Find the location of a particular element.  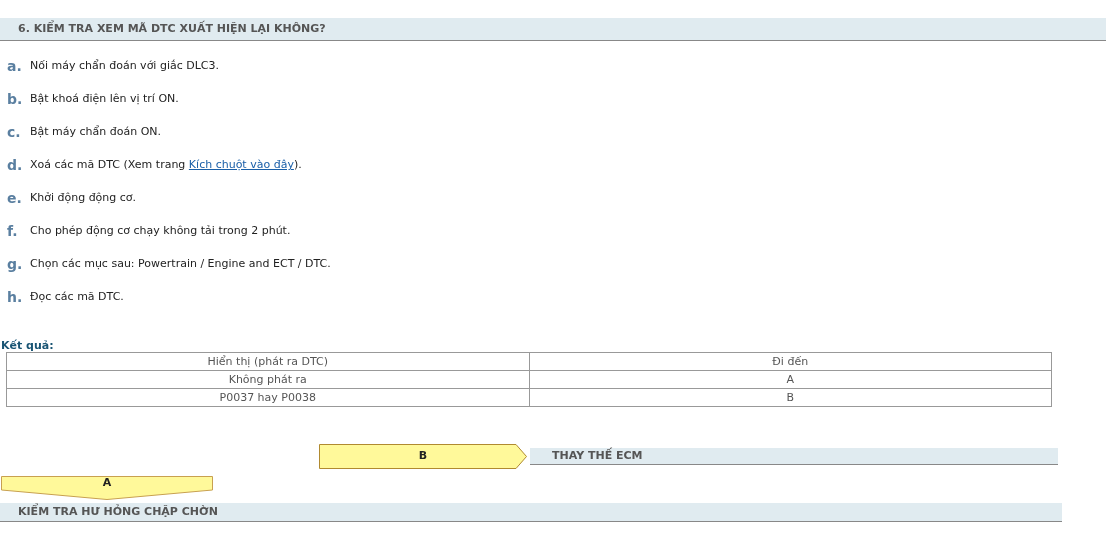

step-letter: c. is located at coordinates (14, 132).